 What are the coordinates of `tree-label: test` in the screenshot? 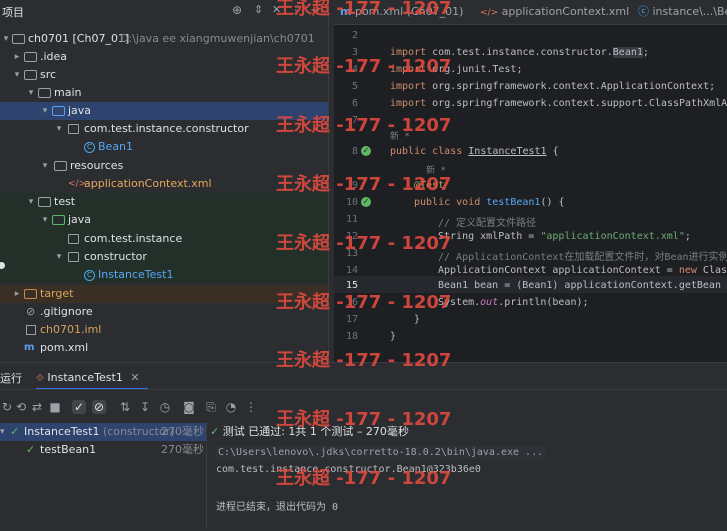 It's located at (64, 202).